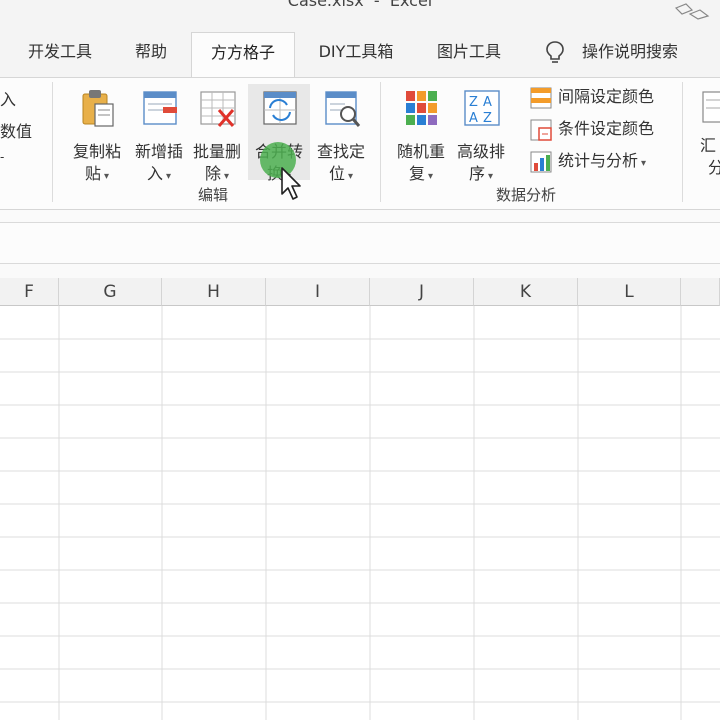  Describe the element at coordinates (214, 292) in the screenshot. I see `column-header: H` at that location.